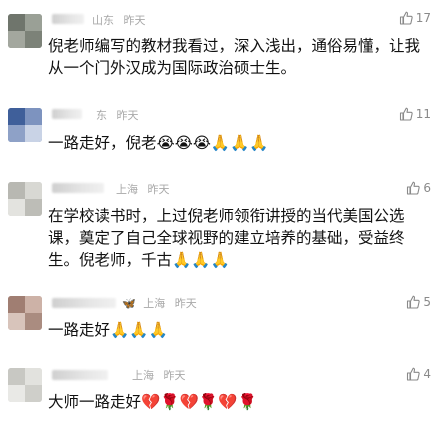 The width and height of the screenshot is (441, 424). Describe the element at coordinates (423, 18) in the screenshot. I see `like-count: 17` at that location.